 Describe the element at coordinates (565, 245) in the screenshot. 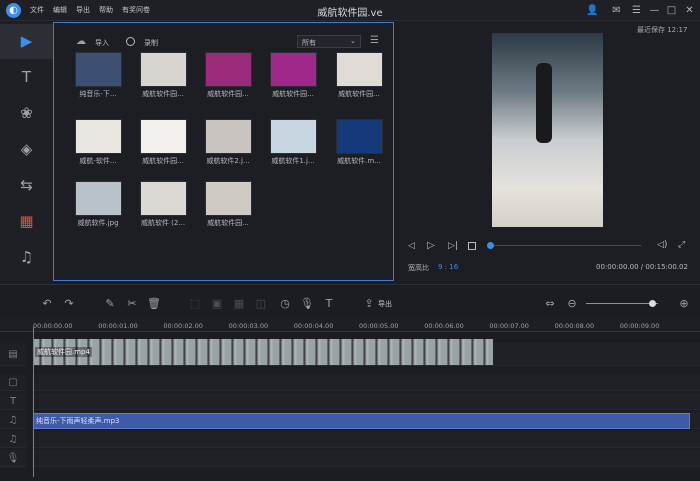

I see `preview-progress-track` at that location.